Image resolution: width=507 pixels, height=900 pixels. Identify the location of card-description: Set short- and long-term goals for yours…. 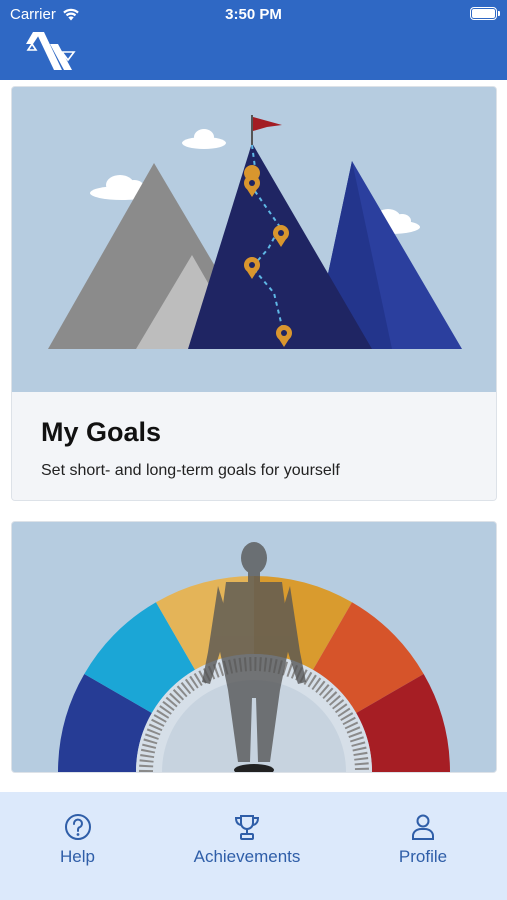
(190, 470).